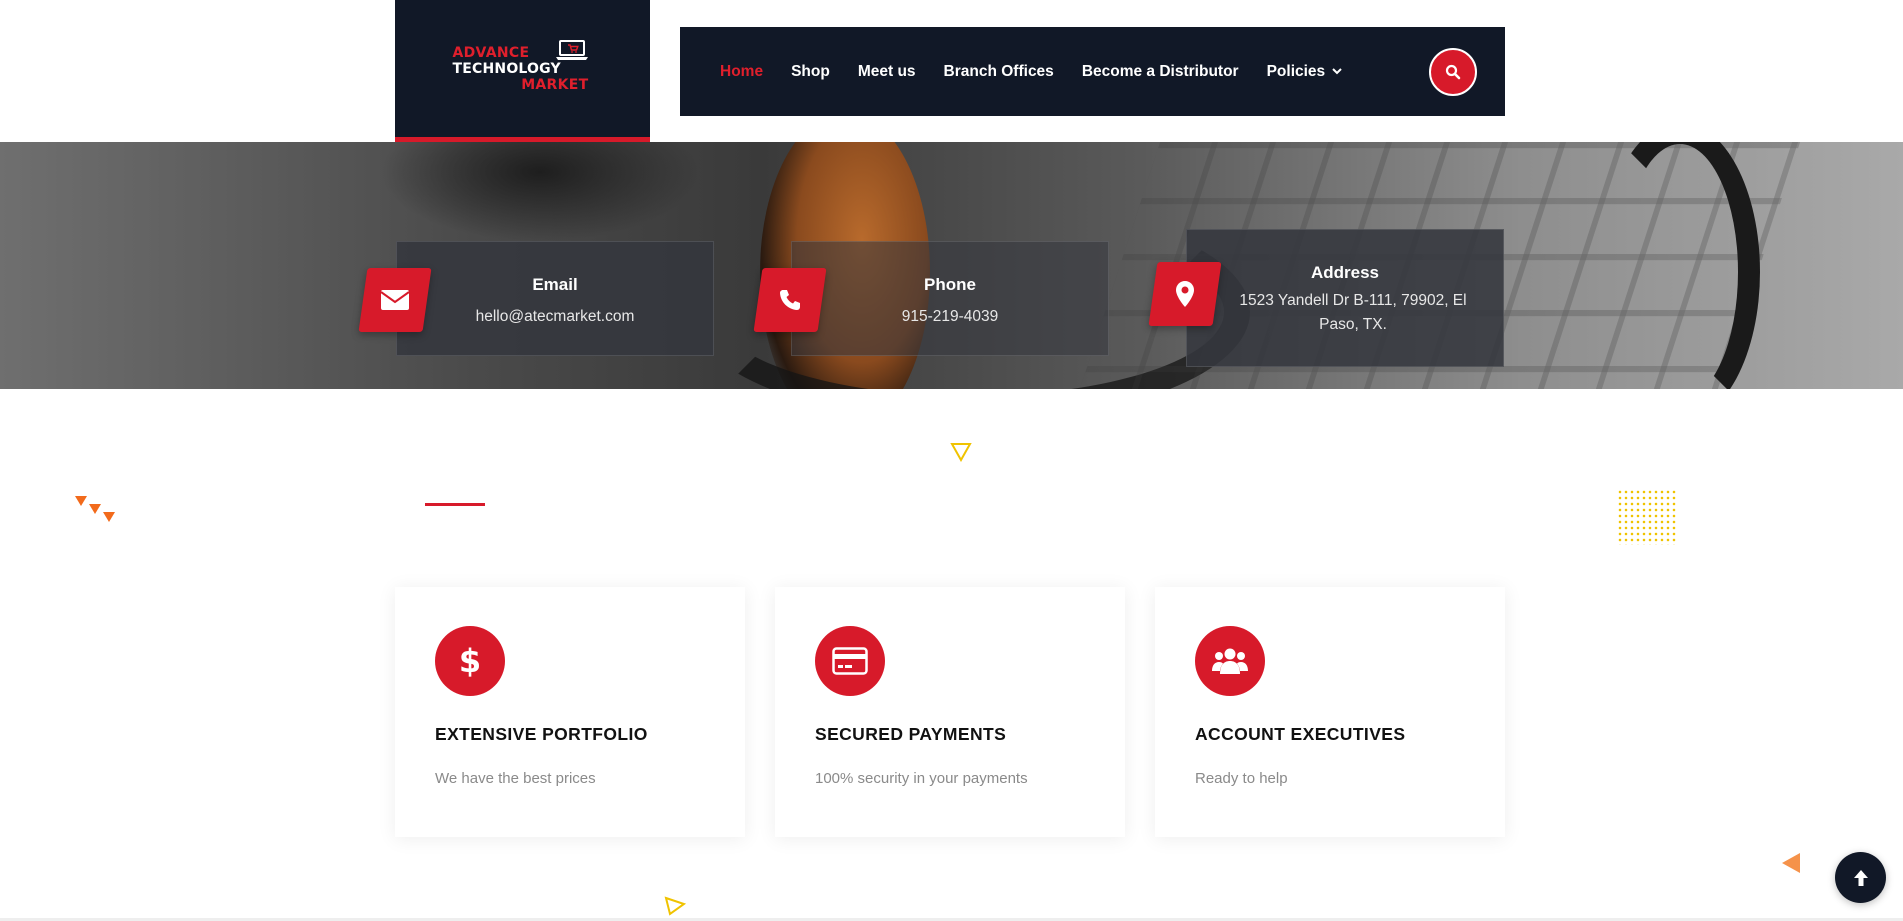  I want to click on phone-icon, so click(790, 300).